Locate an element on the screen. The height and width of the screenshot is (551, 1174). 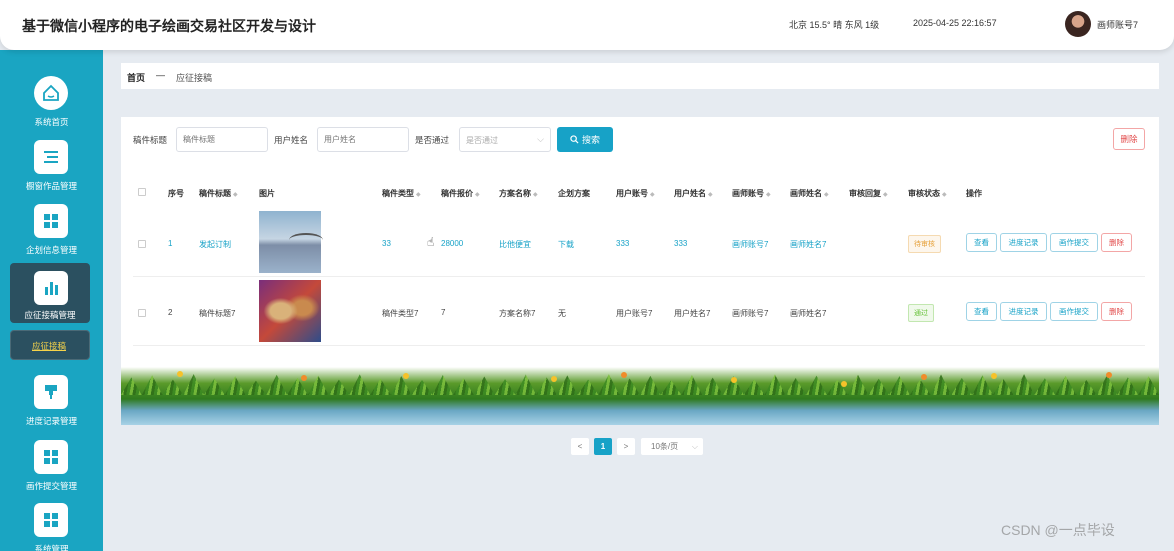
list-icon is located at coordinates (51, 157).